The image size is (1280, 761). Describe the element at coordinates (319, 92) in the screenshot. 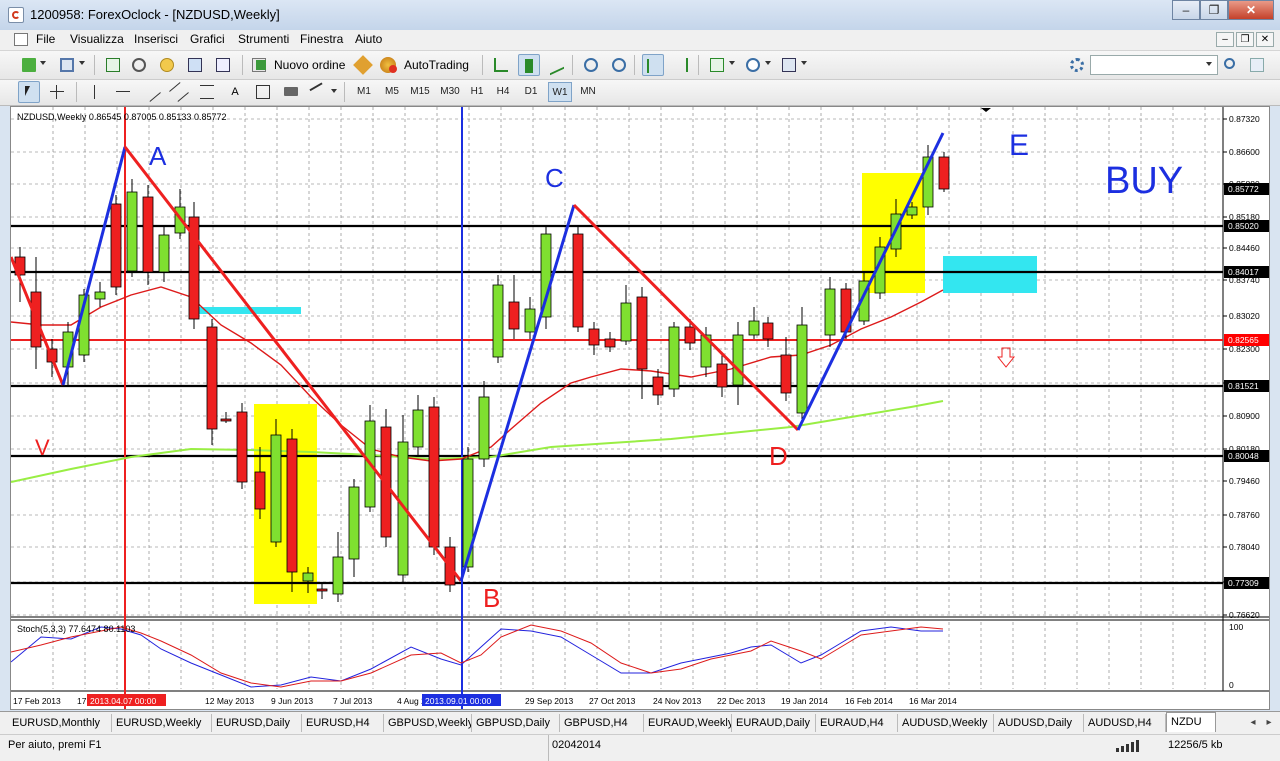

I see `arrows-button` at that location.